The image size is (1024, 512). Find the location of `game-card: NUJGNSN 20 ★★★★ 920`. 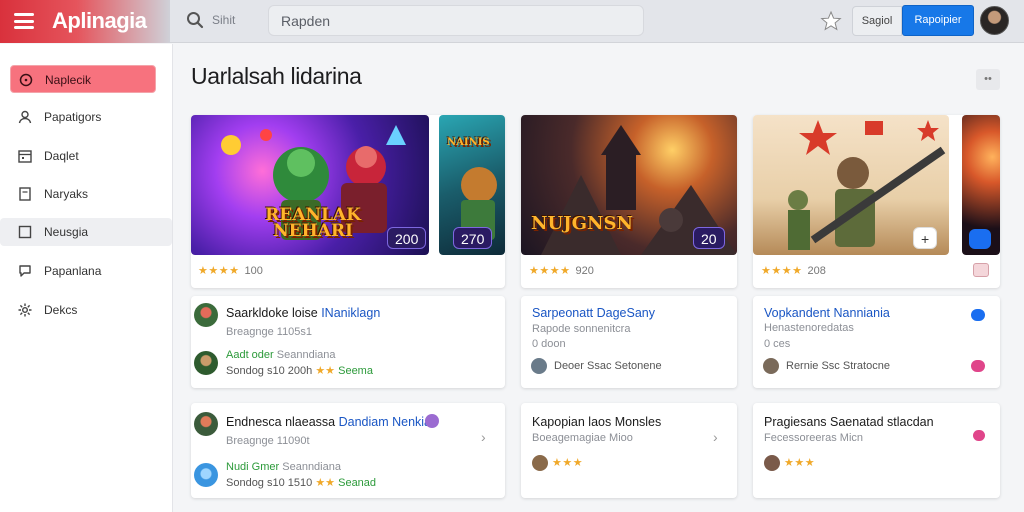

game-card: NUJGNSN 20 ★★★★ 920 is located at coordinates (629, 201).